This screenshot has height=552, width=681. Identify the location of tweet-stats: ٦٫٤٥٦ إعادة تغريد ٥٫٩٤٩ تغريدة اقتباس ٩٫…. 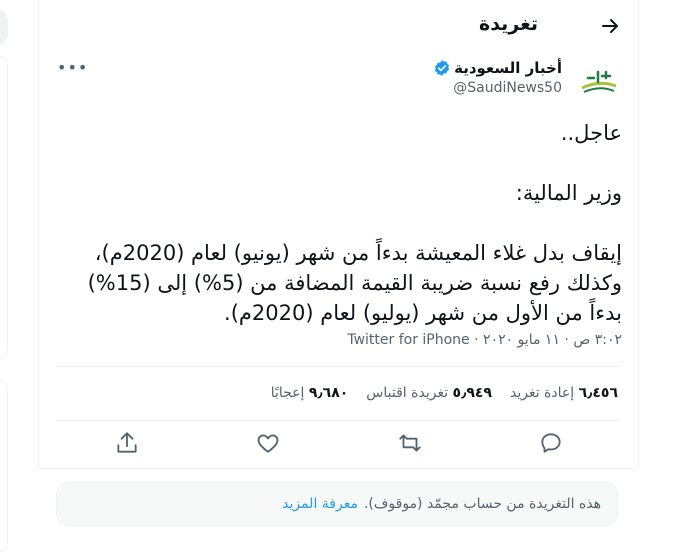
(444, 393).